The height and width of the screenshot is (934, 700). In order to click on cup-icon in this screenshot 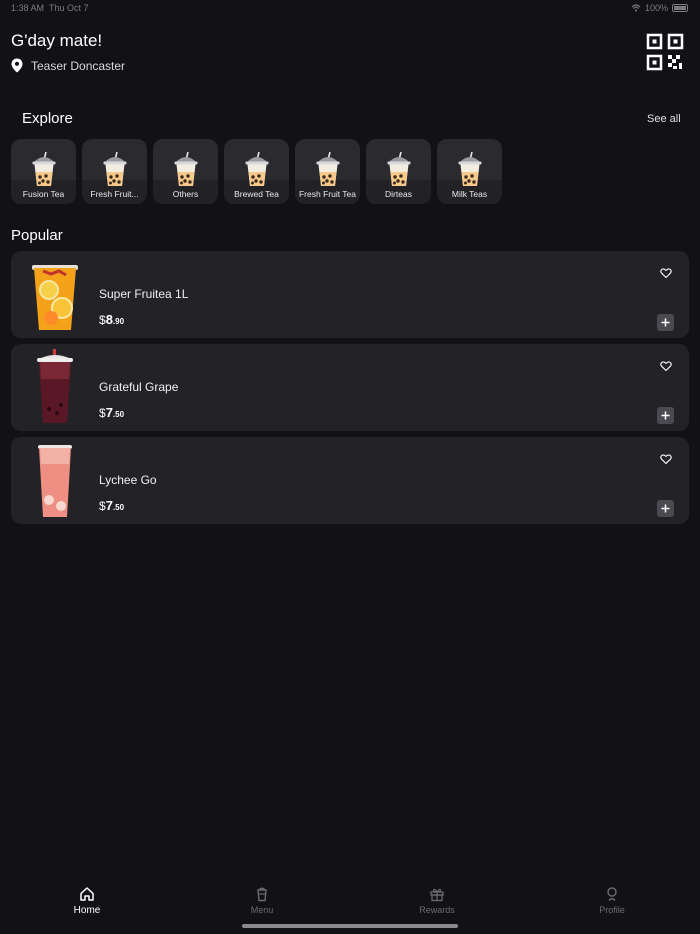, I will do `click(262, 894)`.